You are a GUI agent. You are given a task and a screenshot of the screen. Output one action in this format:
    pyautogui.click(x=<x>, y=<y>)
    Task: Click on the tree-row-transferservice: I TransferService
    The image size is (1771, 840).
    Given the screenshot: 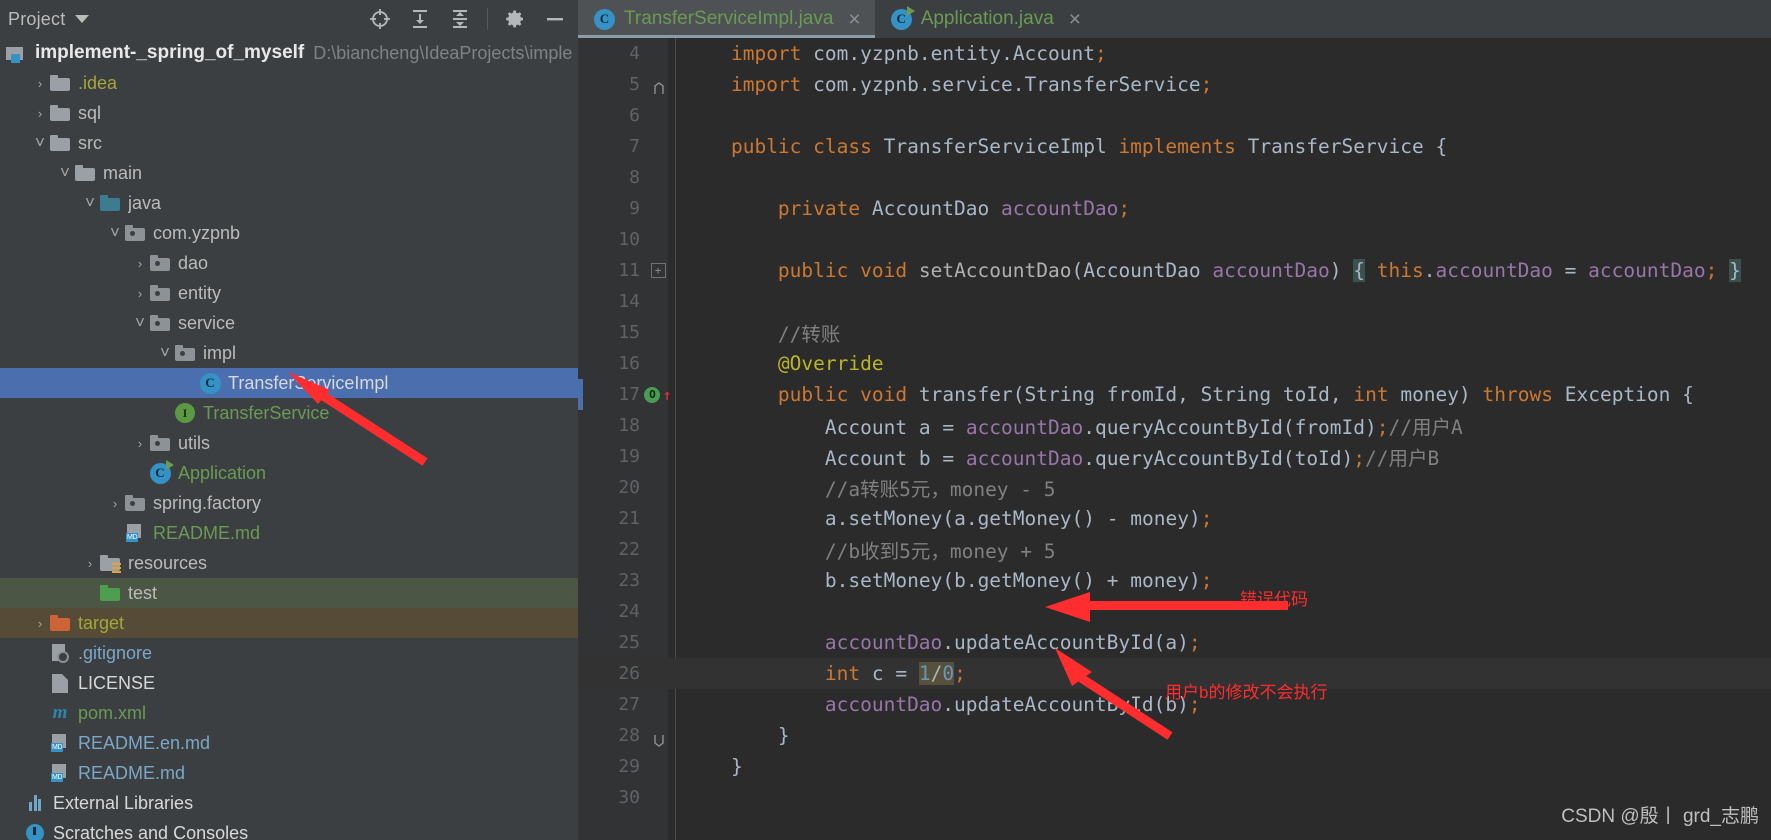 What is the action you would take?
    pyautogui.click(x=289, y=413)
    